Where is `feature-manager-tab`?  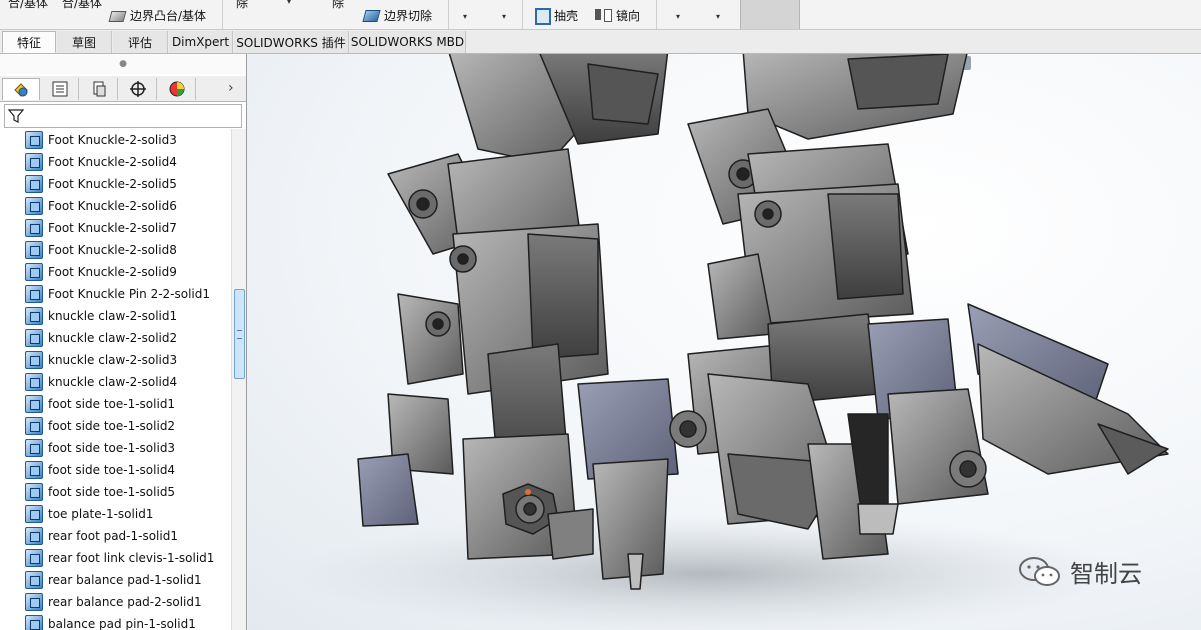 feature-manager-tab is located at coordinates (21, 89).